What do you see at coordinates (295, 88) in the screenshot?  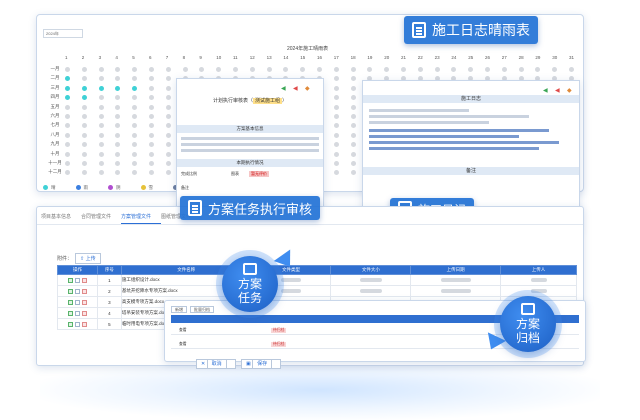 I see `next-arrow-icon: ◀` at bounding box center [295, 88].